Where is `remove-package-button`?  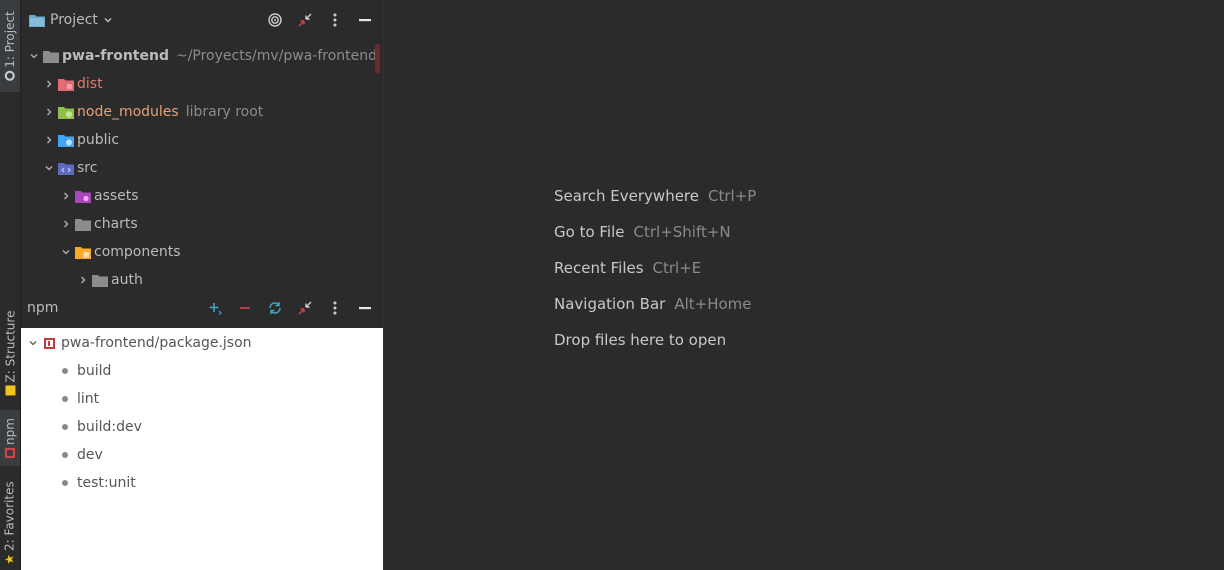 remove-package-button is located at coordinates (245, 308).